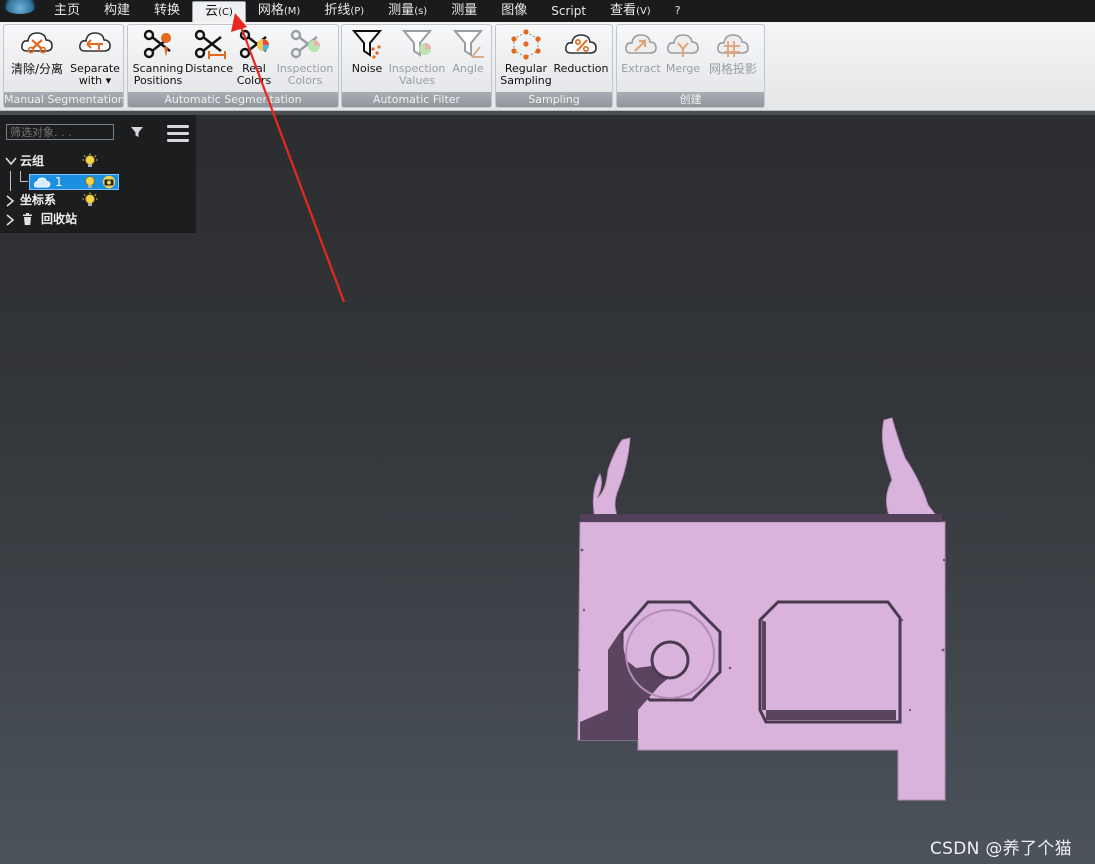  Describe the element at coordinates (32, 161) in the screenshot. I see `tree-label-cloud-group: 云组` at that location.